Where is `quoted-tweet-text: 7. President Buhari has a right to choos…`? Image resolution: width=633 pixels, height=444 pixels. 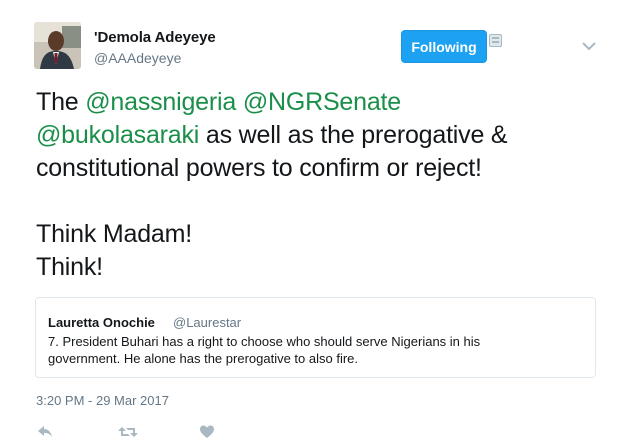
quoted-tweet-text: 7. President Buhari has a right to choos… is located at coordinates (264, 350).